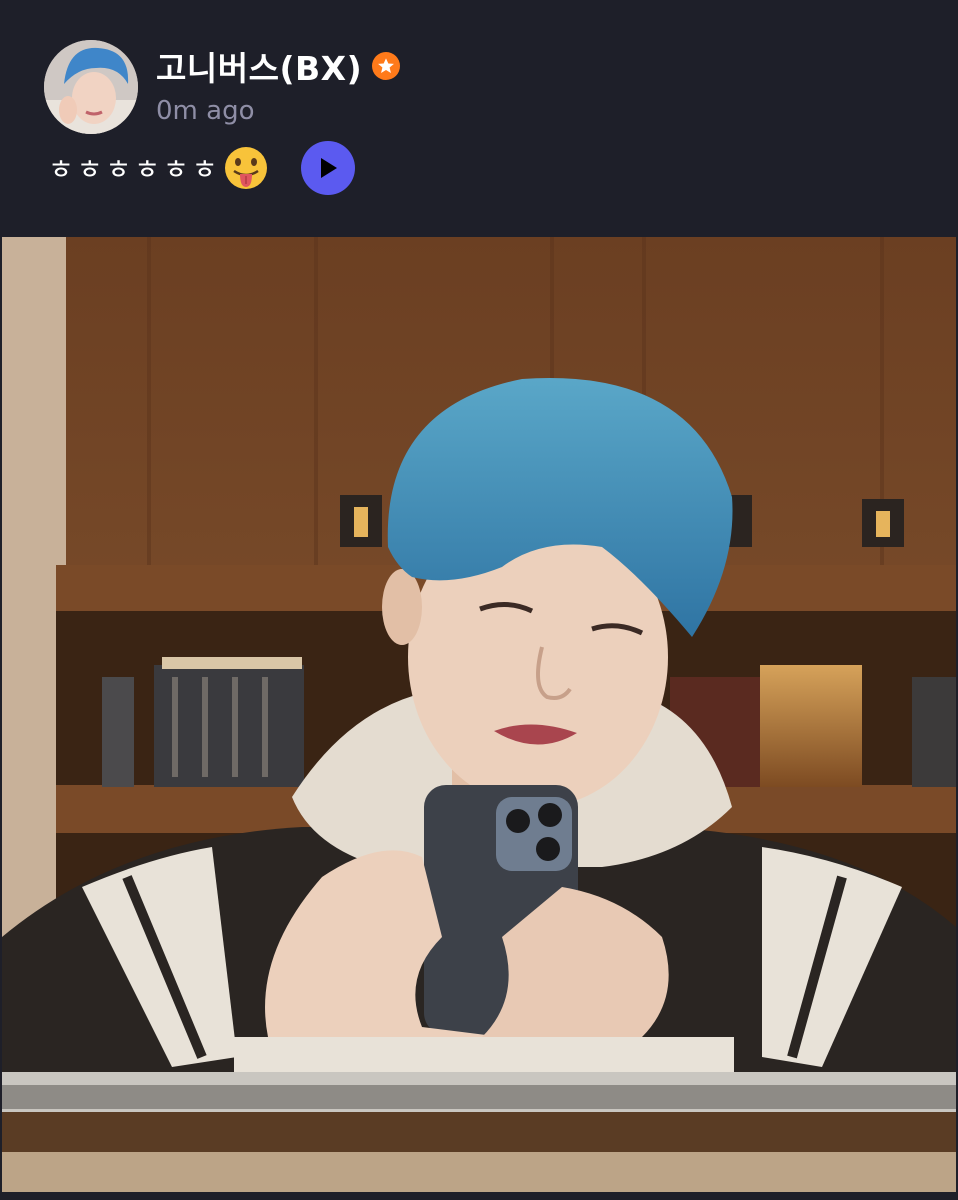  I want to click on avatar-photo, so click(91, 87).